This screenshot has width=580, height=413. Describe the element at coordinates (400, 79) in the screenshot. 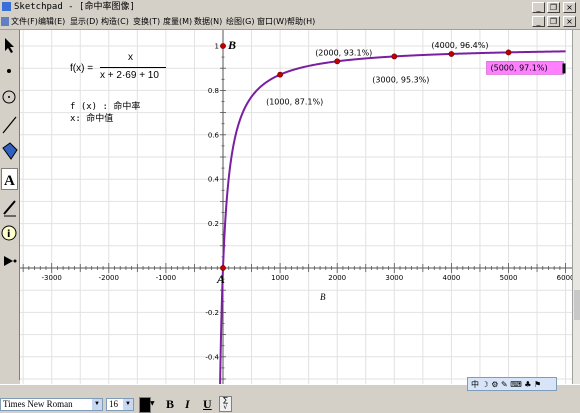

I see `point-label: (3000, 95.3%)` at that location.